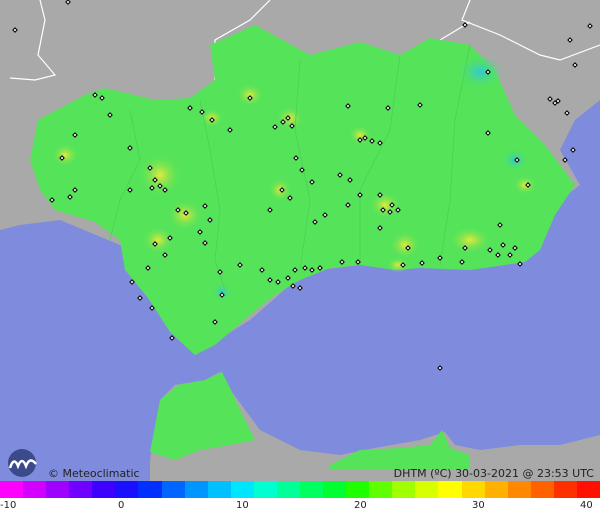 Image resolution: width=600 pixels, height=517 pixels. I want to click on scale-ticks: -10 0 10 20 30 40, so click(300, 507).